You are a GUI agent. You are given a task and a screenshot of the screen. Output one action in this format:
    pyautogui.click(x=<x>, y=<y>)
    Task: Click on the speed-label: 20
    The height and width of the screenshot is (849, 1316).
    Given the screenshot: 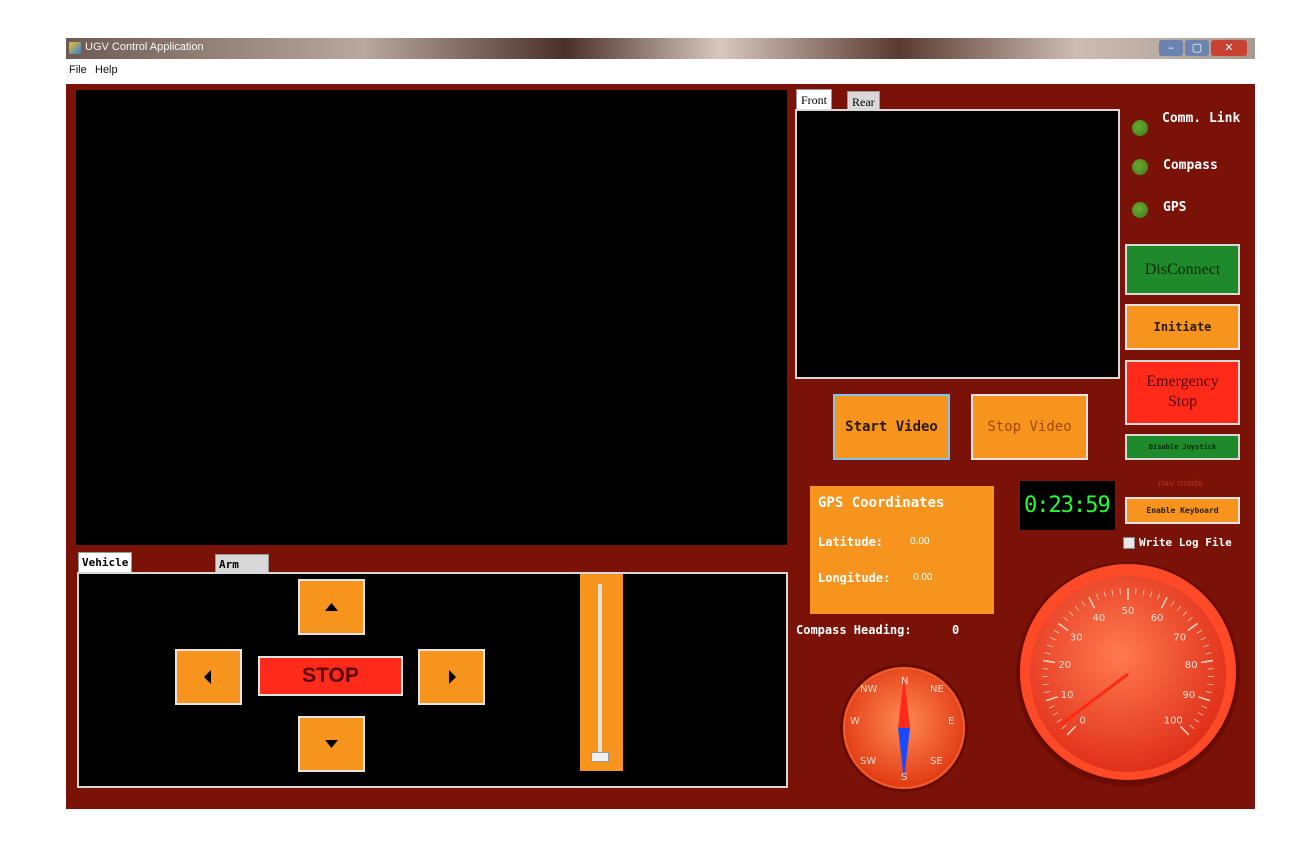 What is the action you would take?
    pyautogui.click(x=1064, y=665)
    